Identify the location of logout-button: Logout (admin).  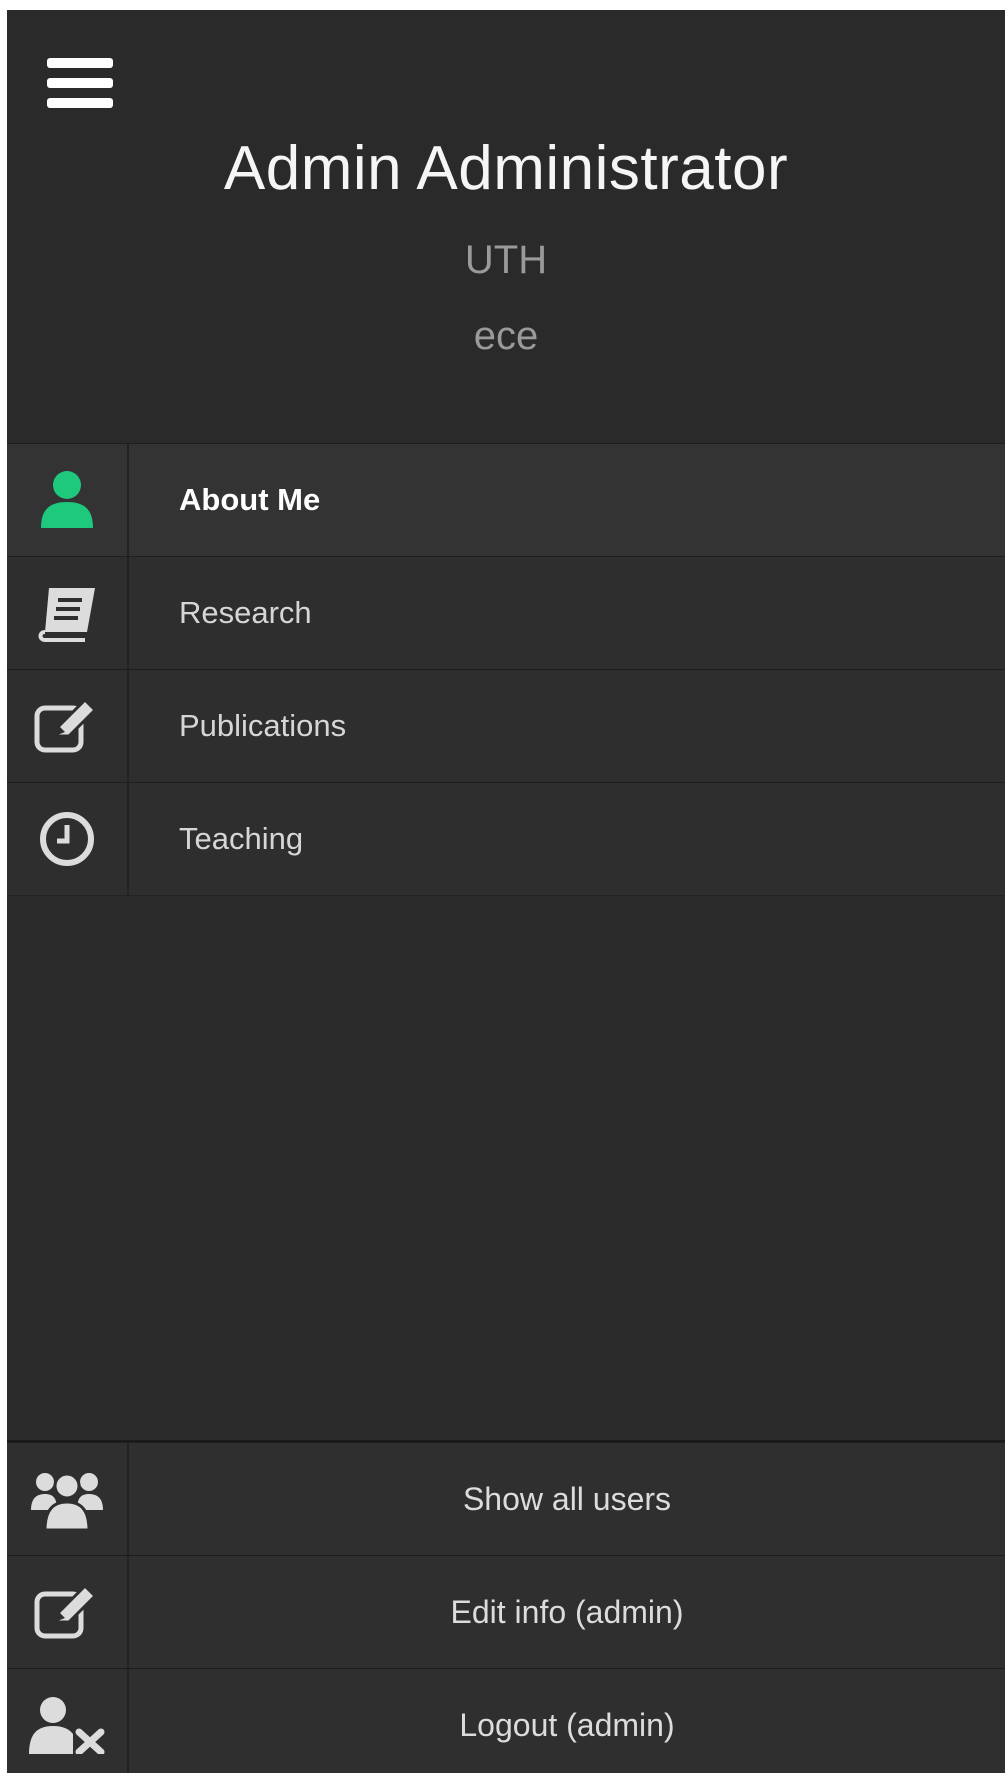
(506, 1720).